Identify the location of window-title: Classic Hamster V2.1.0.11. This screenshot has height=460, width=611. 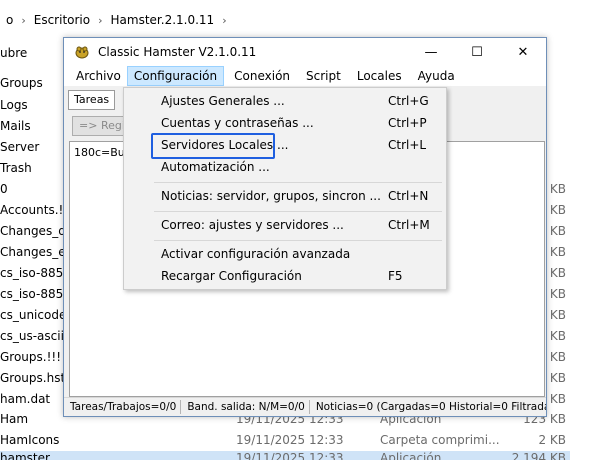
(177, 52).